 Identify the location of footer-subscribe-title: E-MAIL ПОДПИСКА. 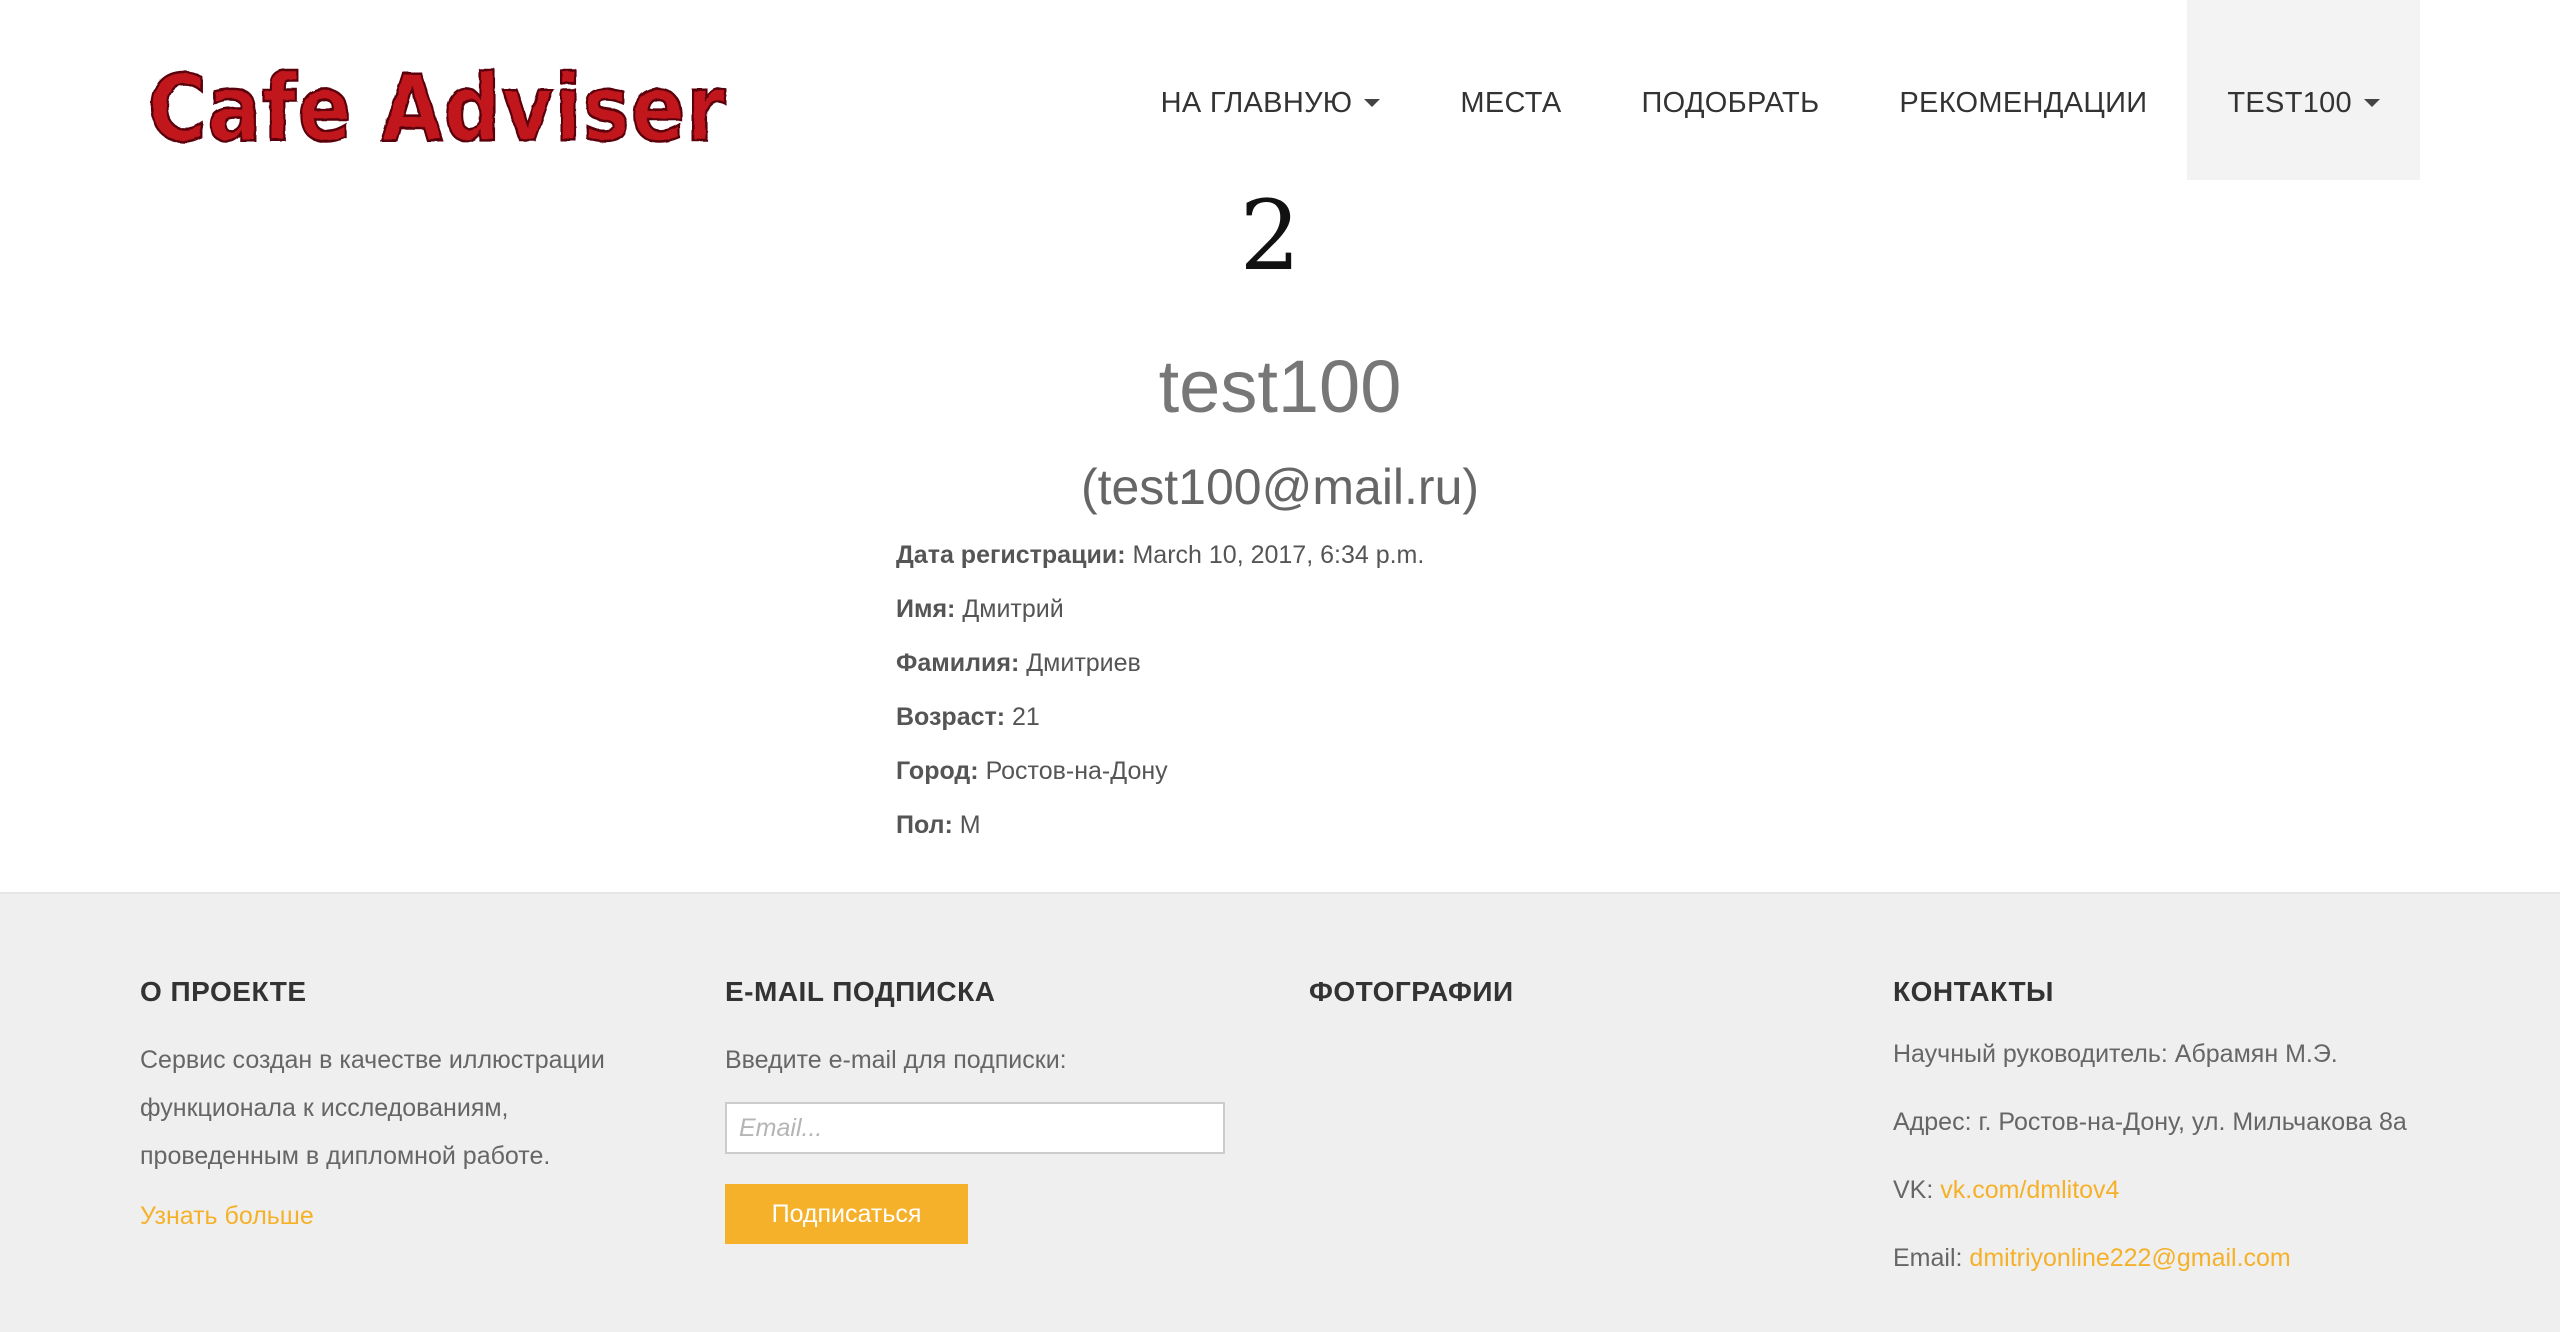
(860, 991).